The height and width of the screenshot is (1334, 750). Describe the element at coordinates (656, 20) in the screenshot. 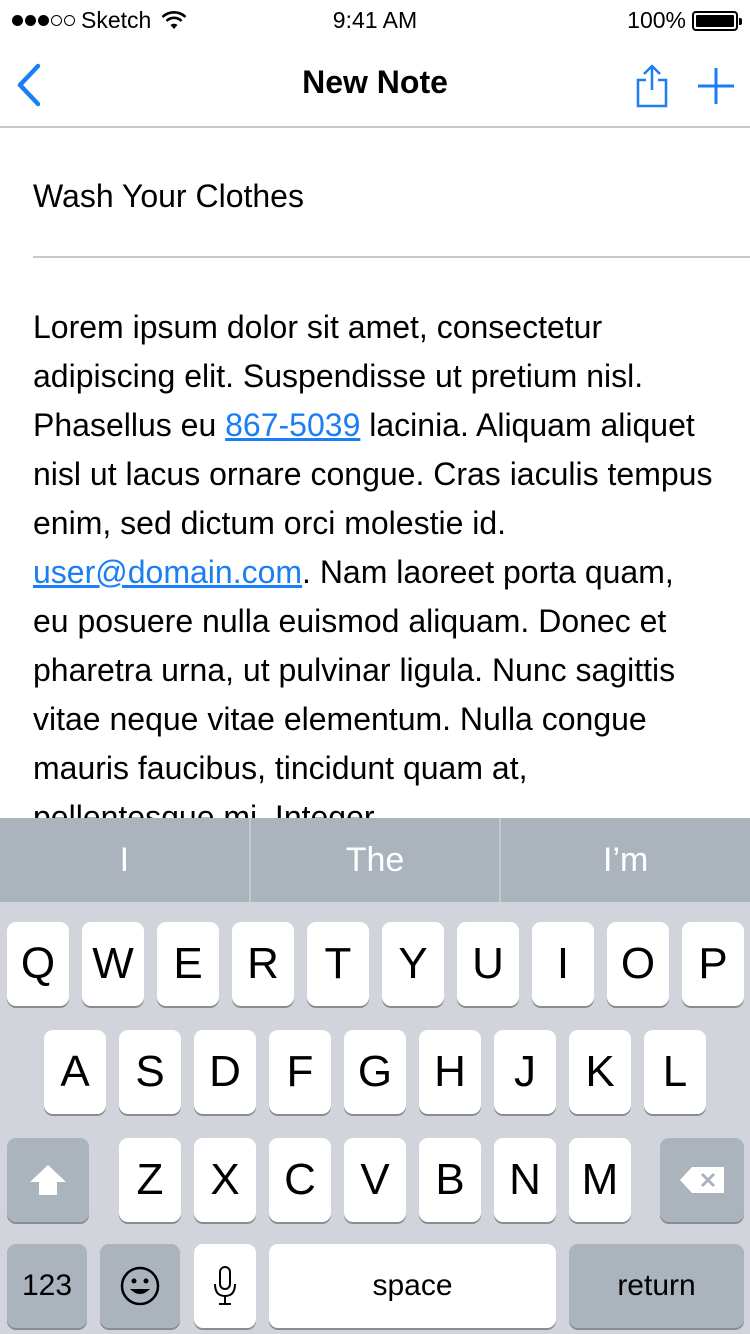

I see `battery-percent: 100%` at that location.